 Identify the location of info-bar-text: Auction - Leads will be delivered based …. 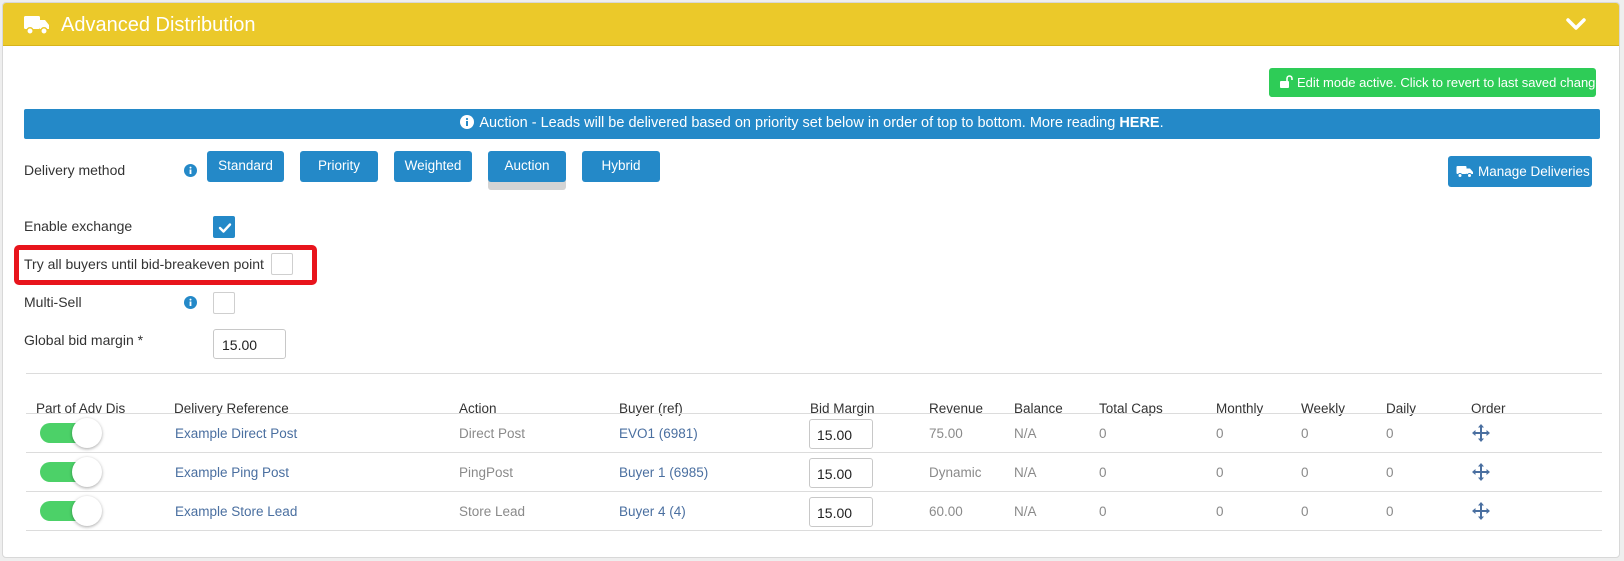
(799, 123).